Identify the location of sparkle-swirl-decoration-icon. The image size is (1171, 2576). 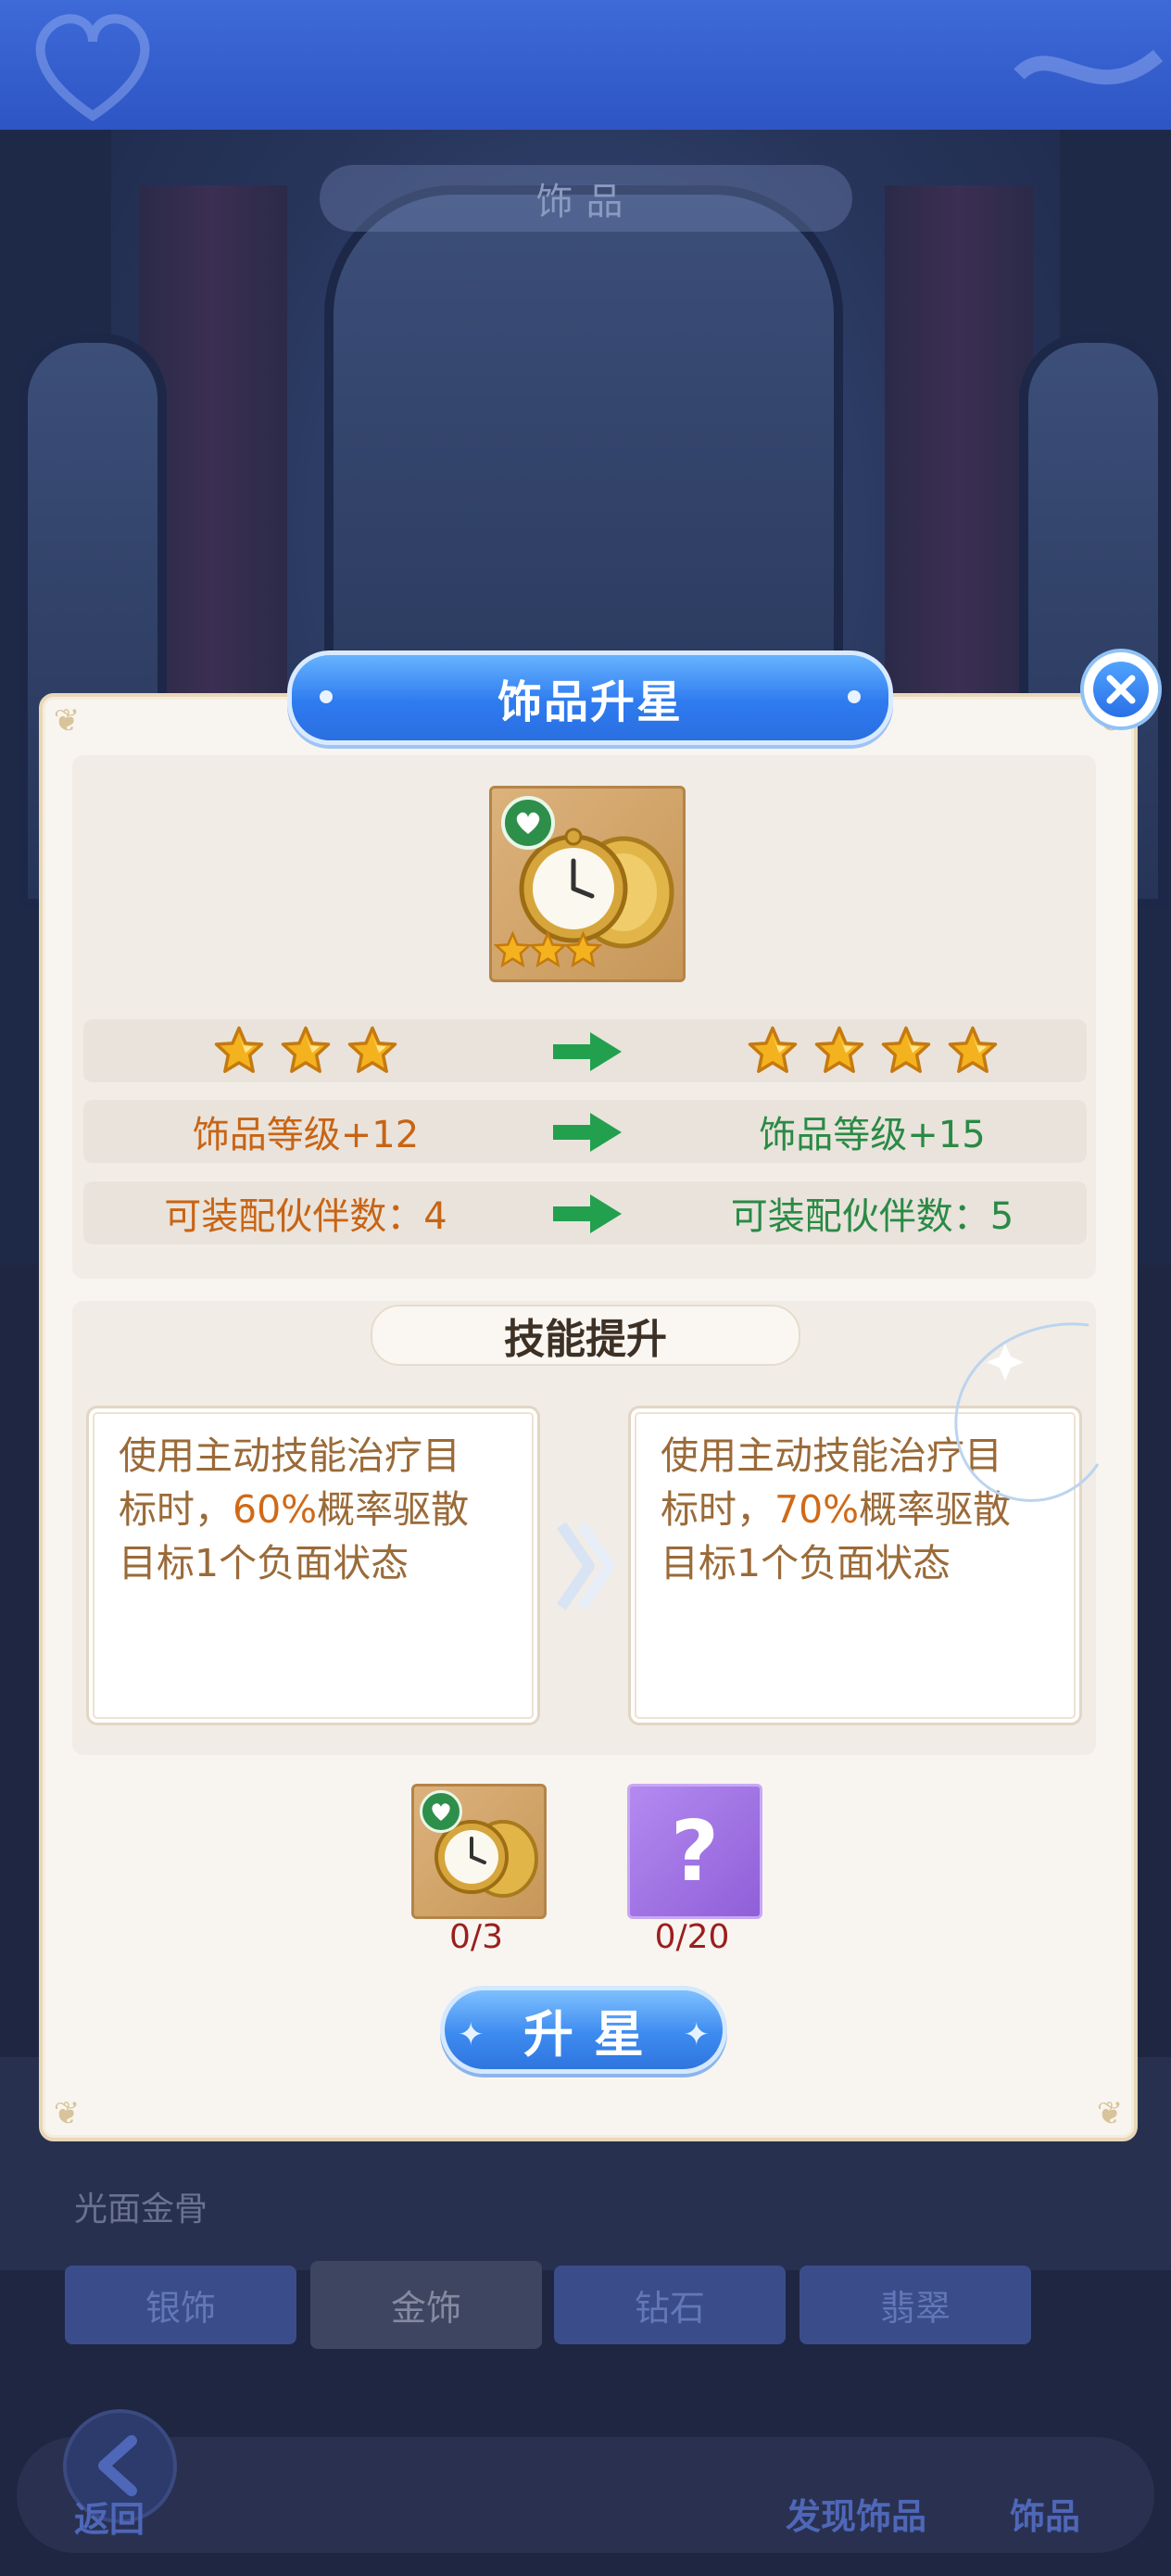
(1027, 1412).